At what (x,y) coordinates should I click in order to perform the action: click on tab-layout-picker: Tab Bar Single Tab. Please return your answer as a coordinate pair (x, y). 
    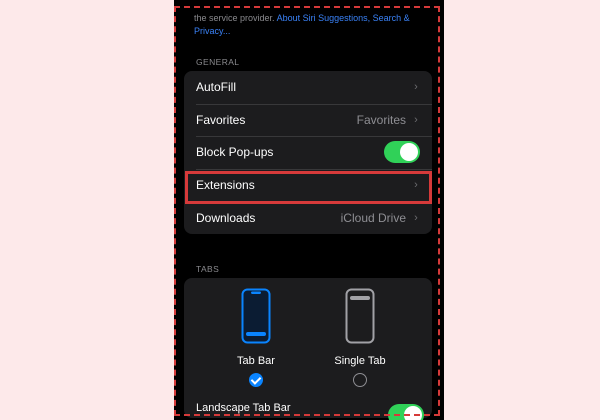
    Looking at the image, I should click on (308, 348).